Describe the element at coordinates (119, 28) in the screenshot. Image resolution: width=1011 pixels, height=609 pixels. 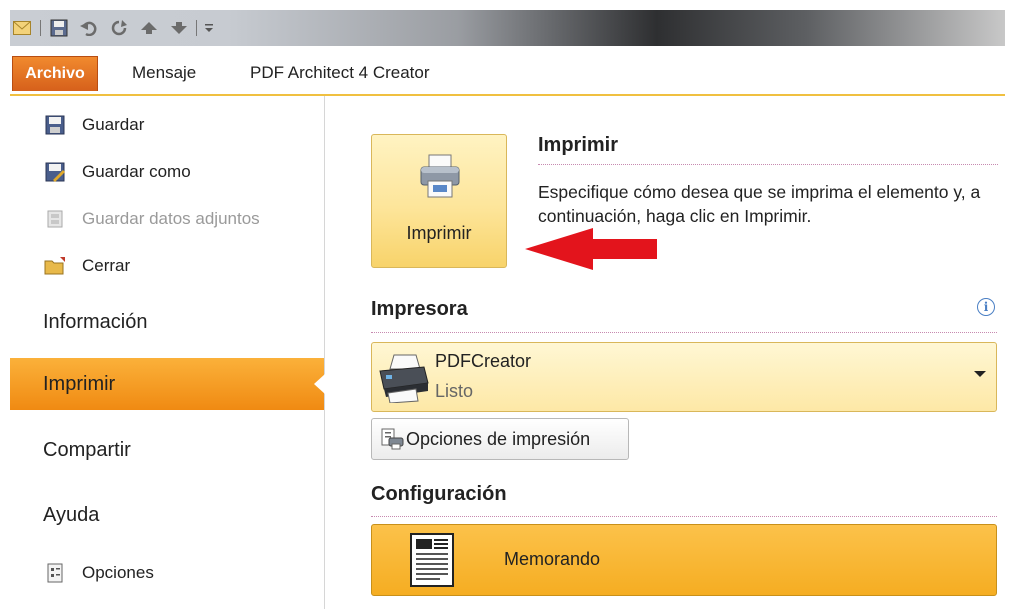
I see `redo-icon` at that location.